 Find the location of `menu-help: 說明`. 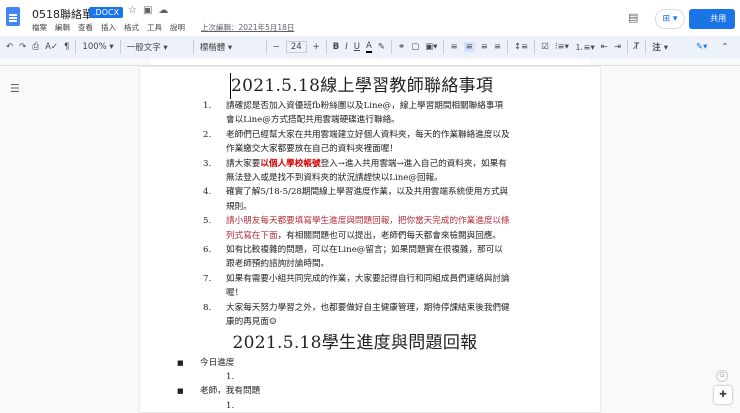

menu-help: 說明 is located at coordinates (177, 27).